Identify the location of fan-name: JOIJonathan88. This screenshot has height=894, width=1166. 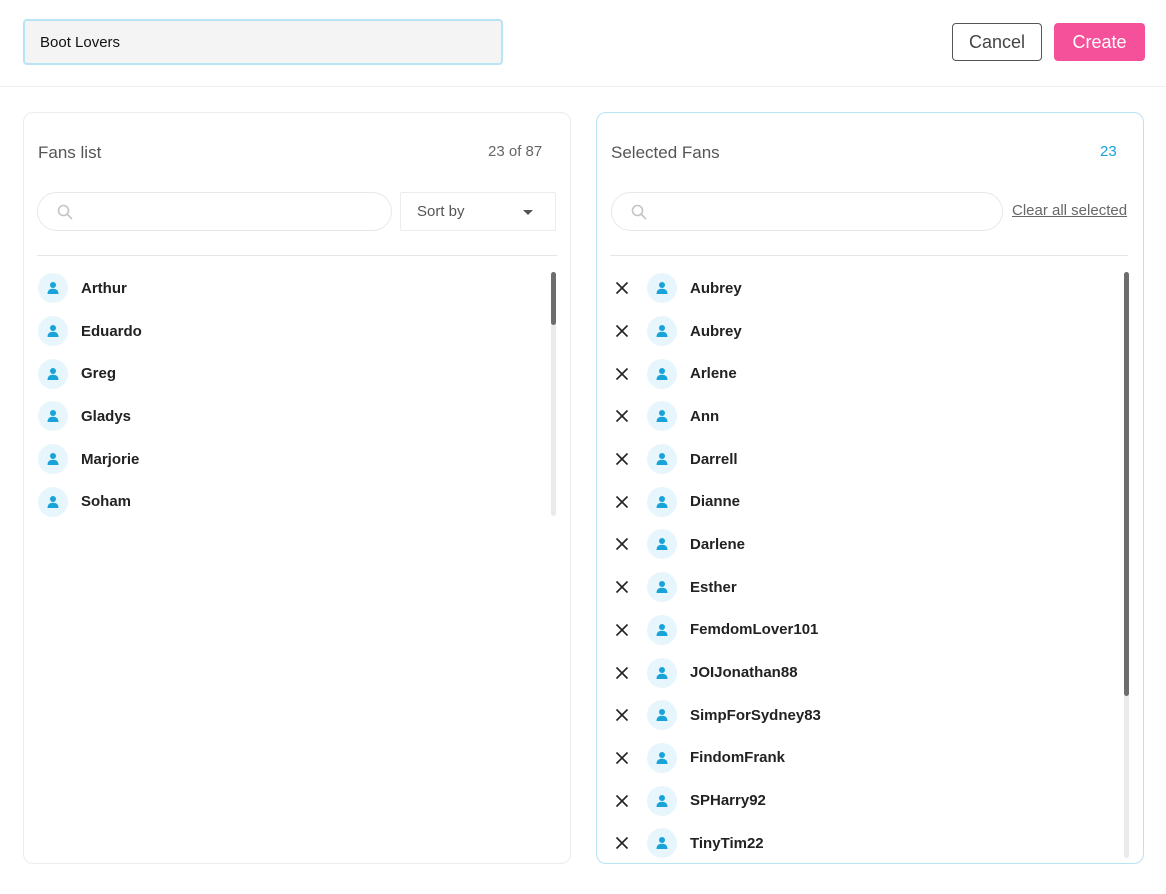
(744, 673).